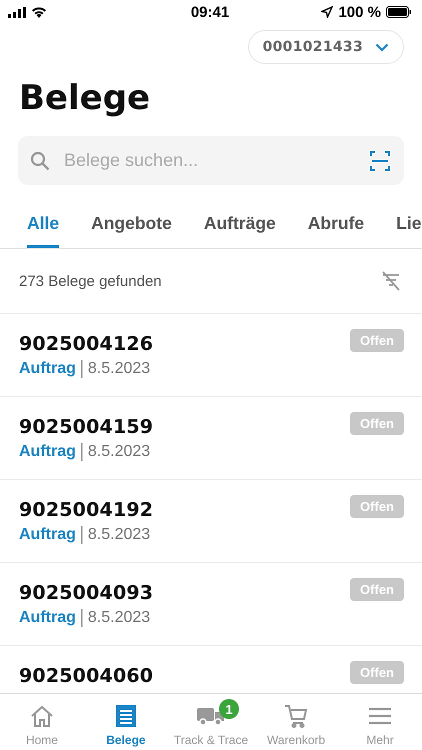 The height and width of the screenshot is (750, 422). What do you see at coordinates (86, 510) in the screenshot?
I see `document-number: 9025004192` at bounding box center [86, 510].